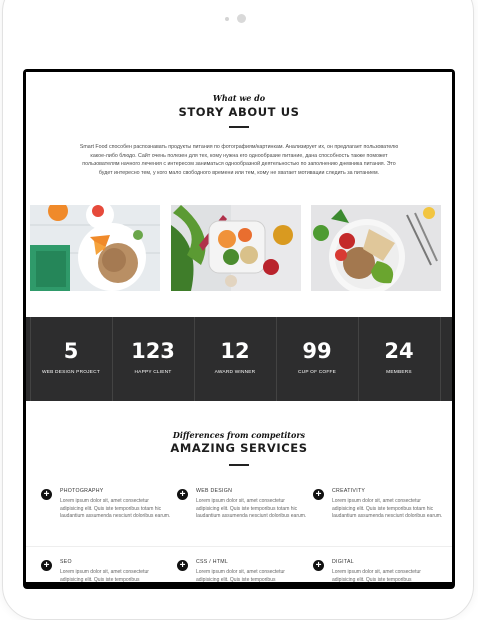 The height and width of the screenshot is (620, 478). I want to click on stat-happy-client: 123 HAPPY CLIENT, so click(152, 359).